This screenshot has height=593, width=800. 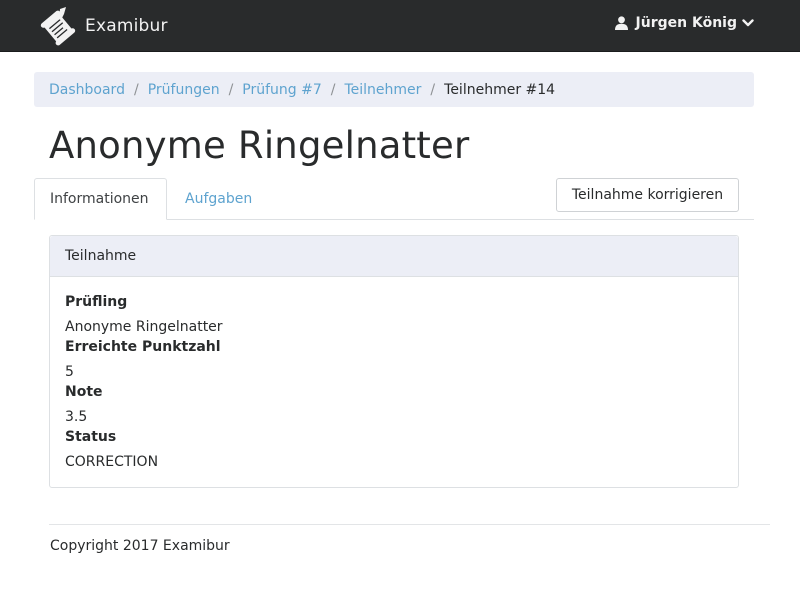 I want to click on card-header: Teilnahme, so click(x=394, y=256).